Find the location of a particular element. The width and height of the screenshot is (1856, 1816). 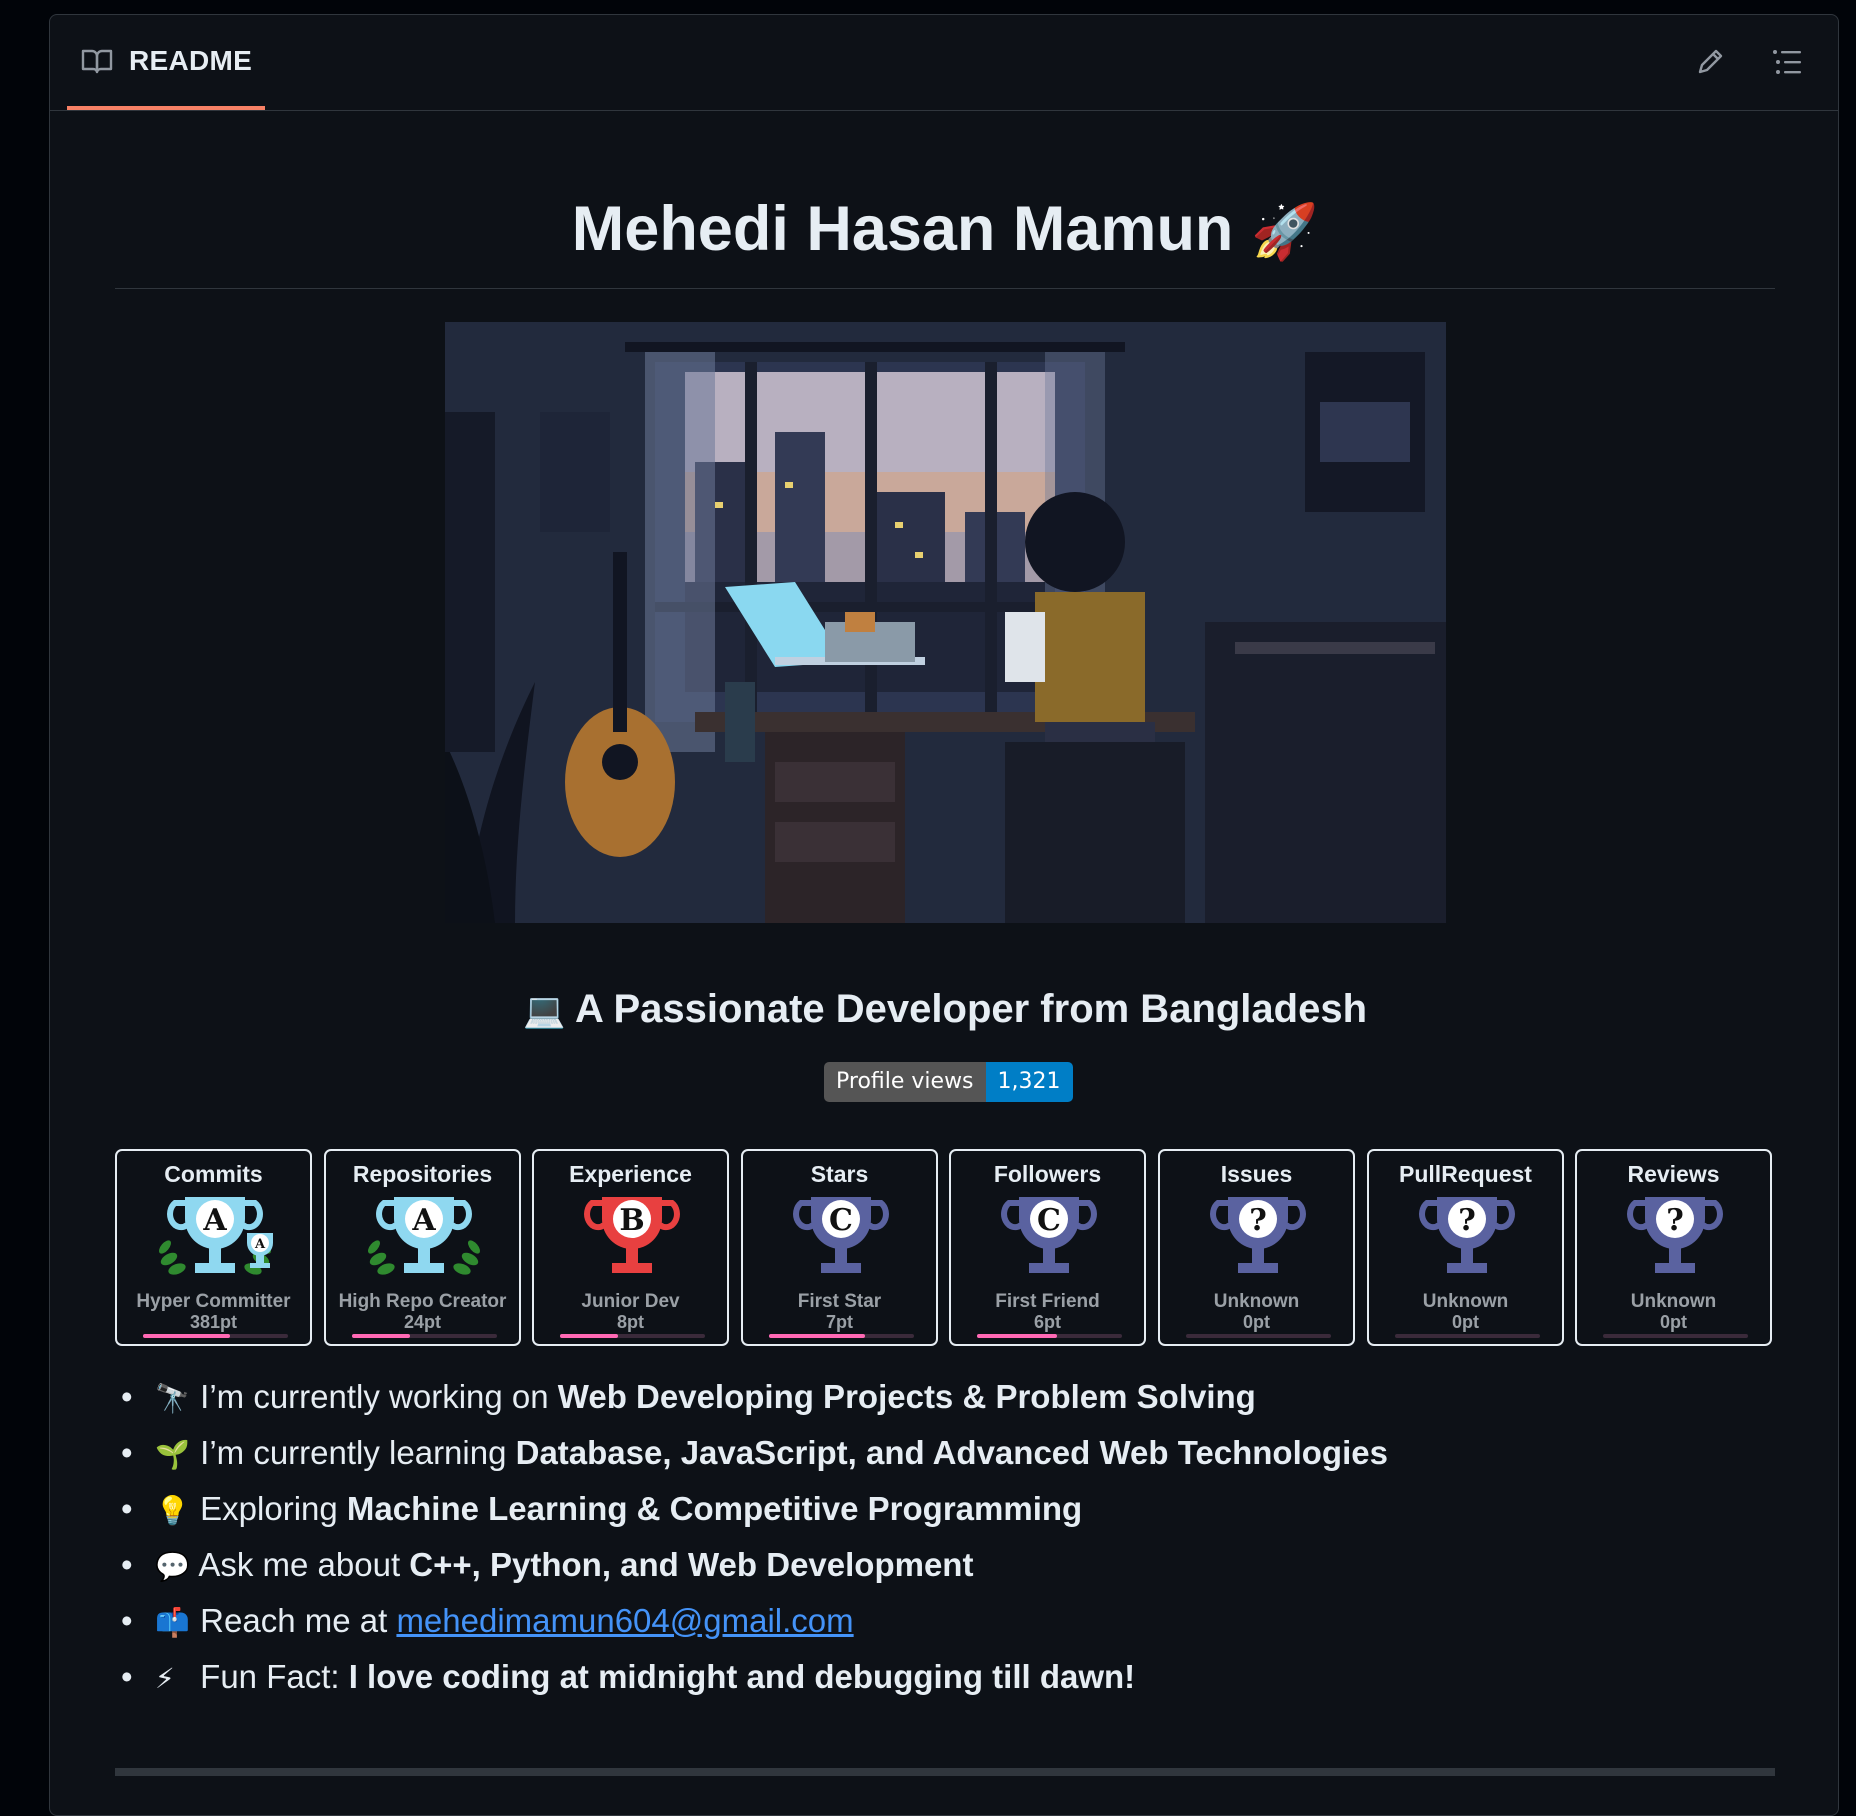

trophy-title: Commits is located at coordinates (213, 1174).